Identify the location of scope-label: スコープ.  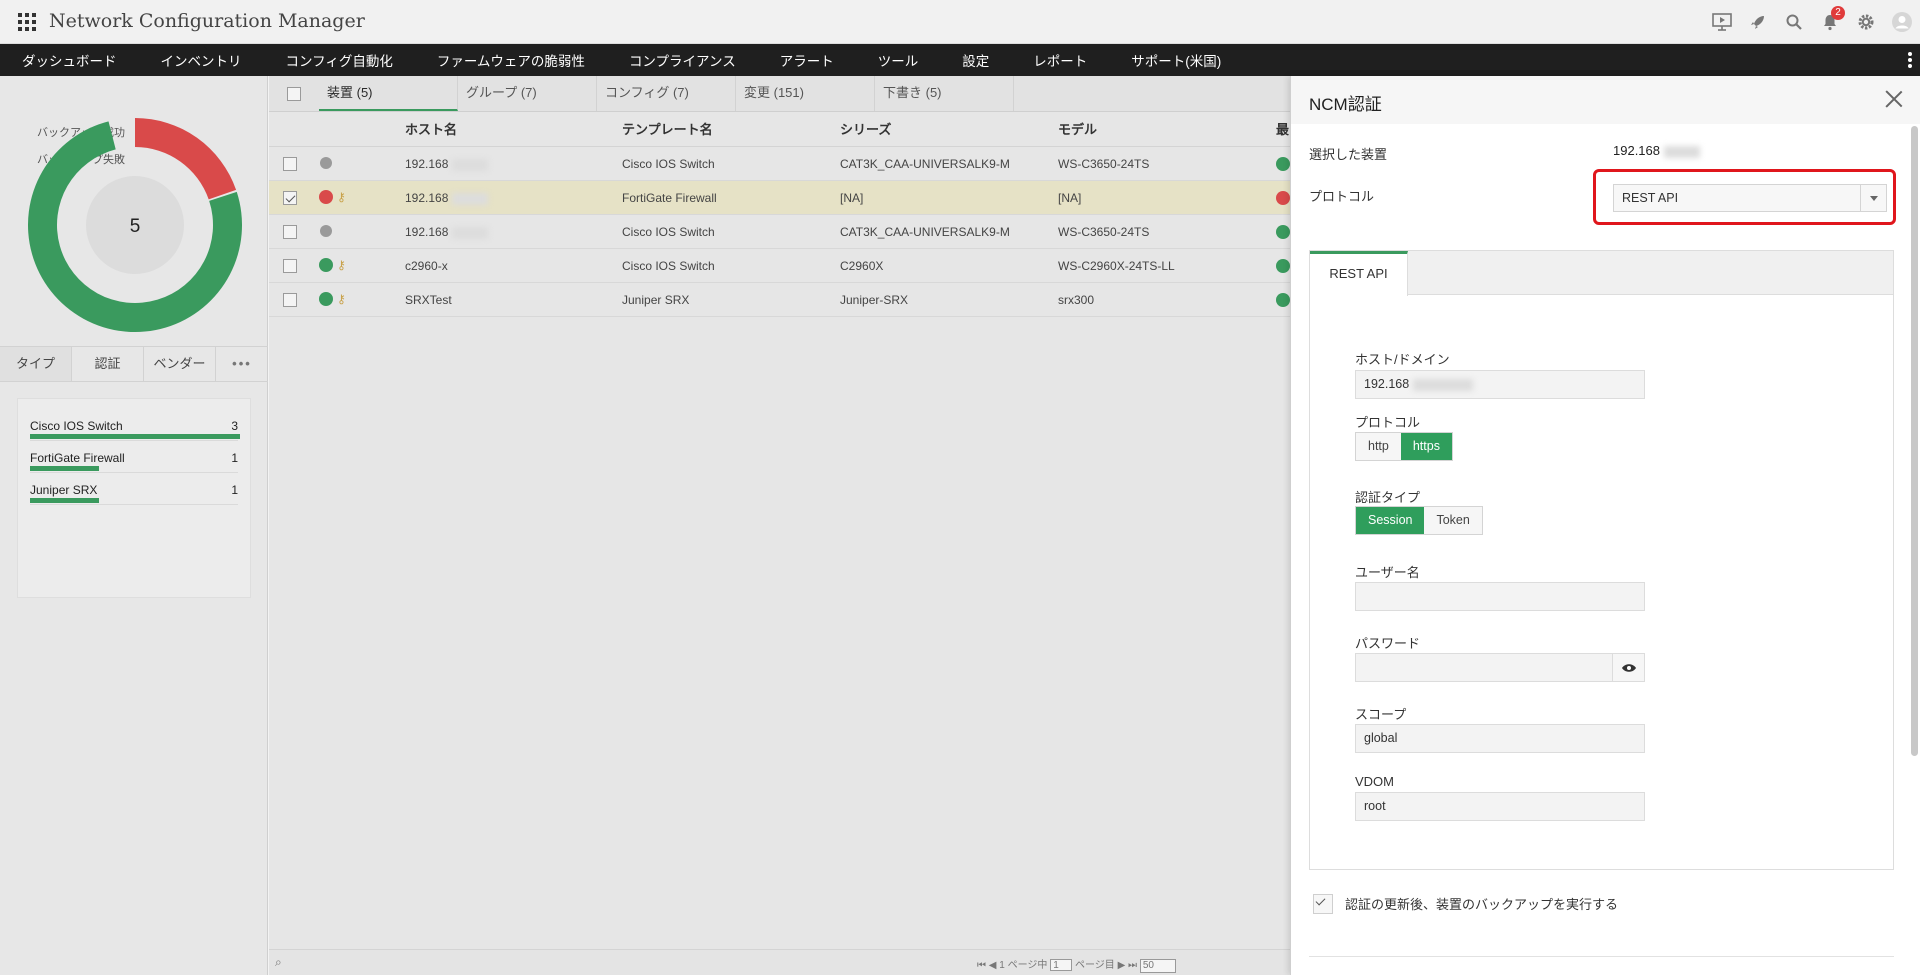
(1381, 714).